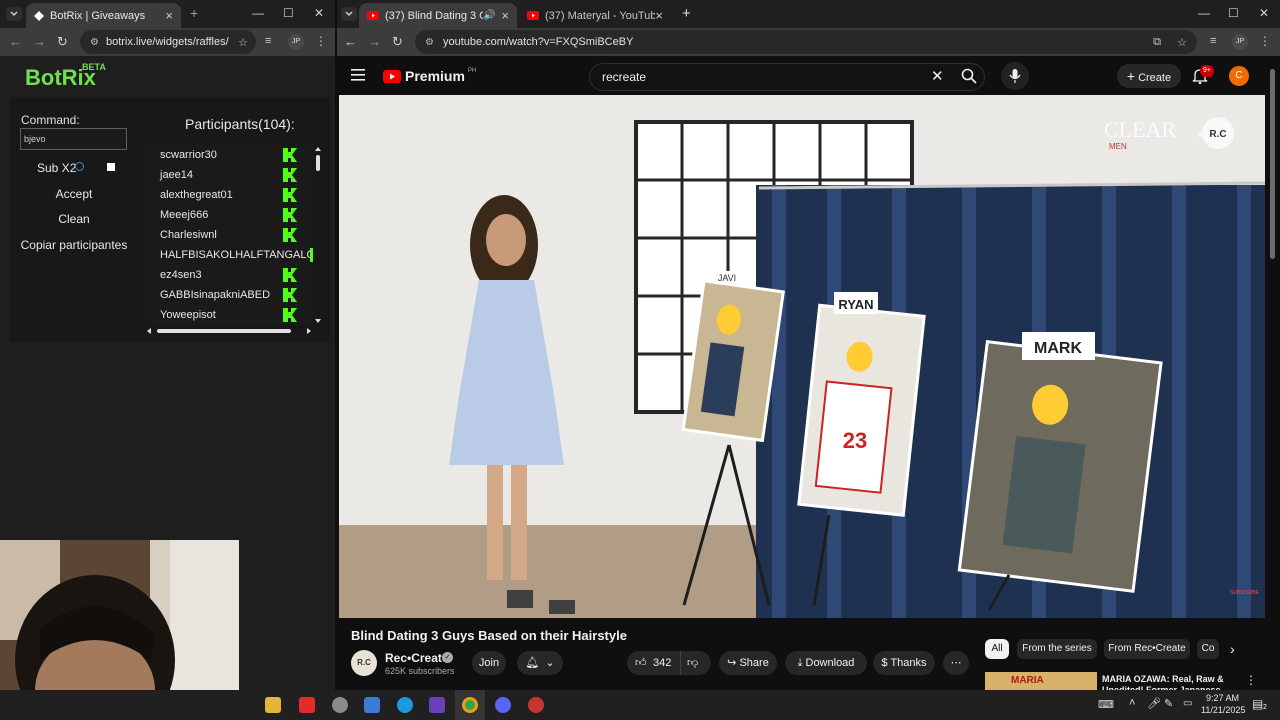 The height and width of the screenshot is (720, 1280). I want to click on sub-x2-checkbox, so click(111, 167).